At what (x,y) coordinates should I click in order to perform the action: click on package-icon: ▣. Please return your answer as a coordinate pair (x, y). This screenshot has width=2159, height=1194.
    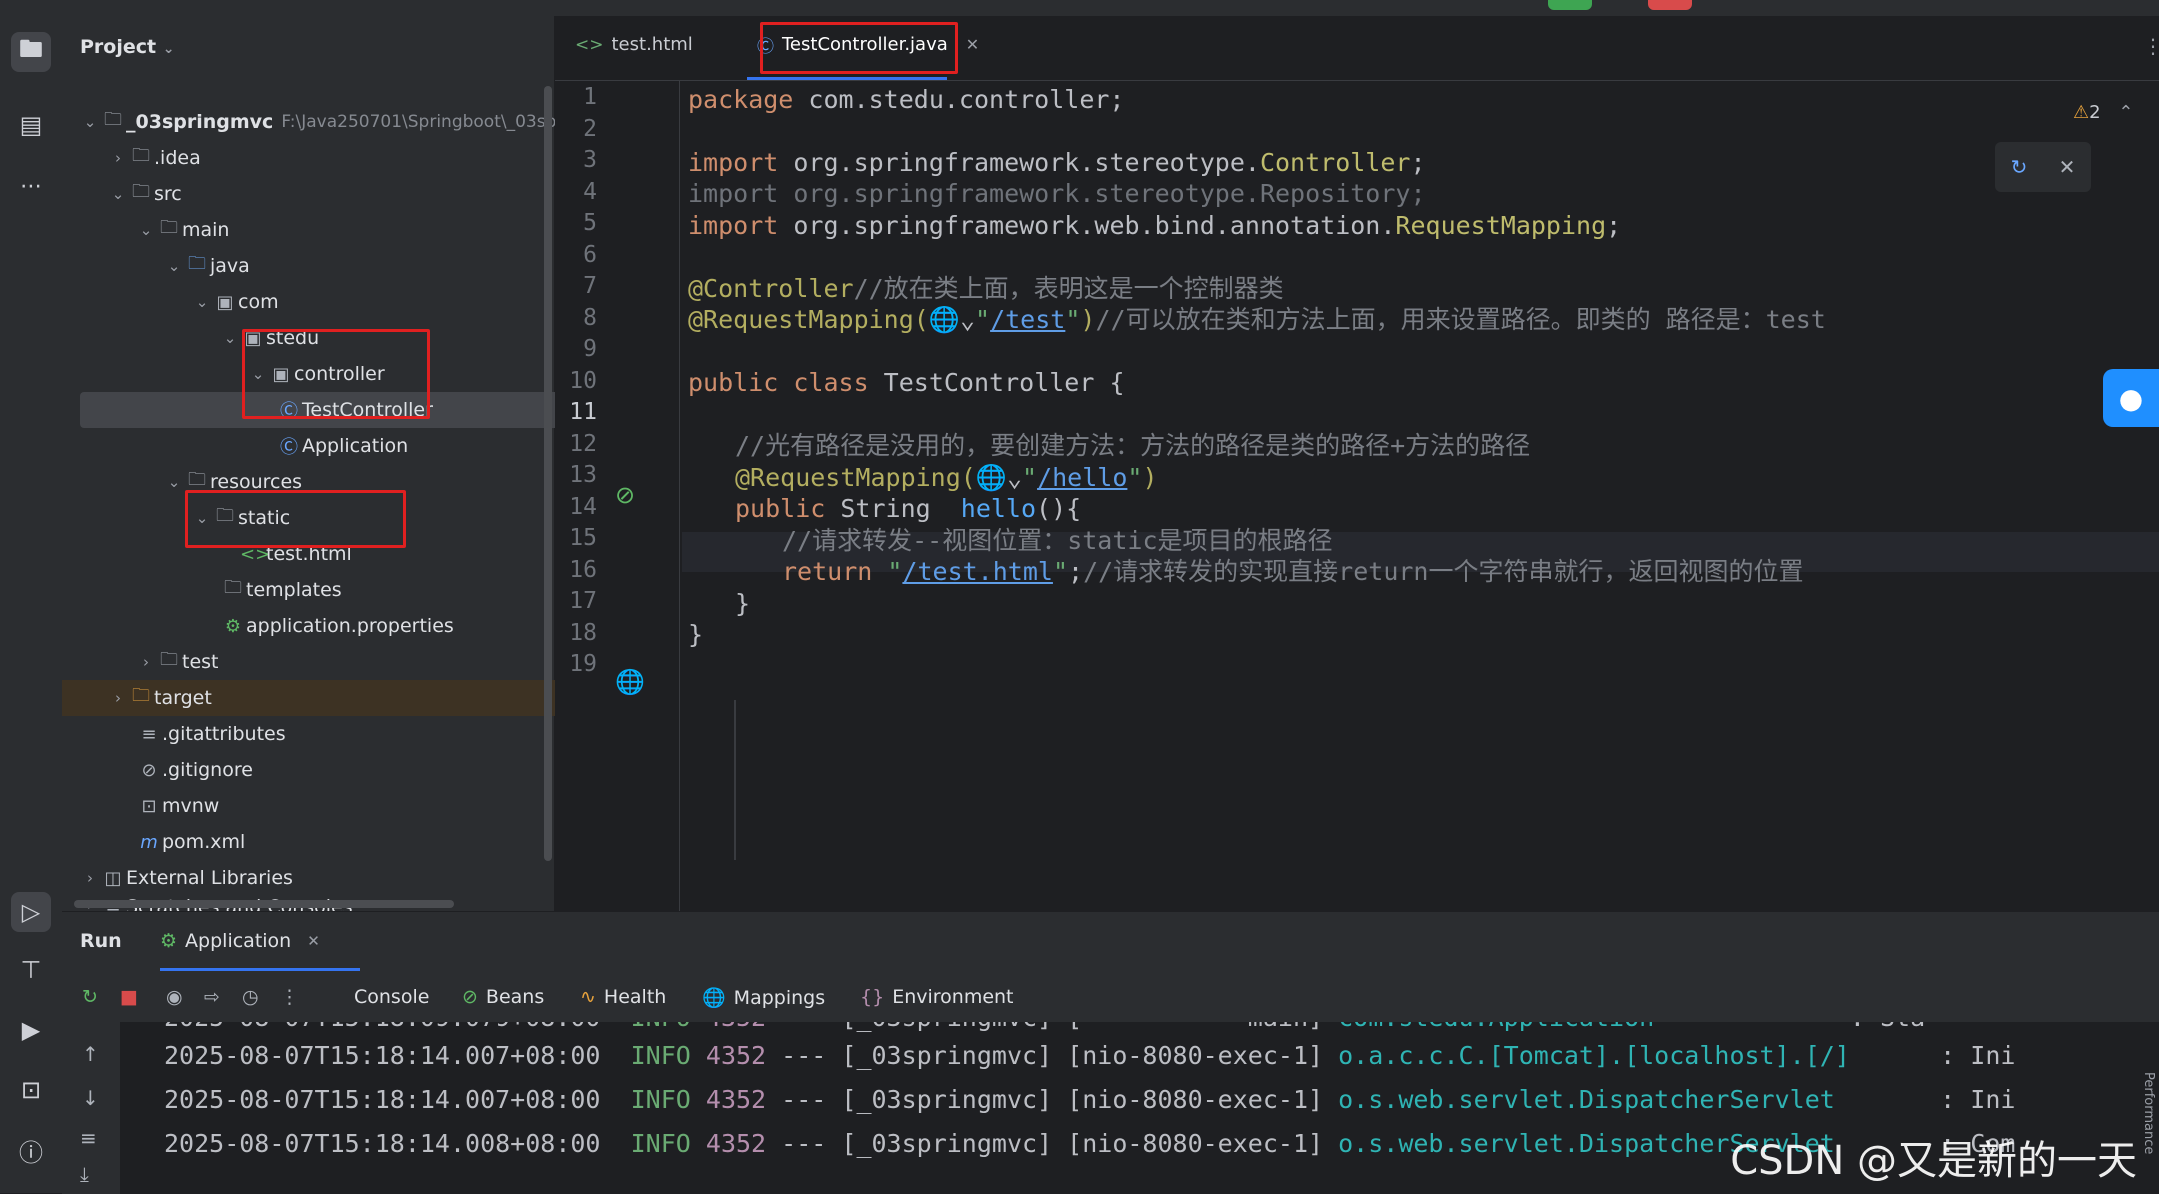
    Looking at the image, I should click on (225, 302).